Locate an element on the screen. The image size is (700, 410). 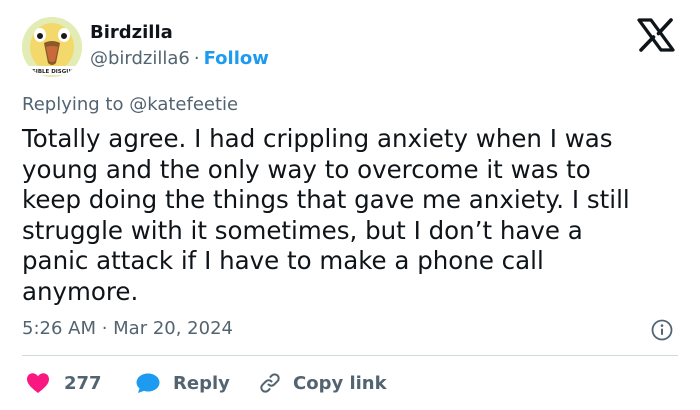
reply-button: Reply is located at coordinates (182, 383).